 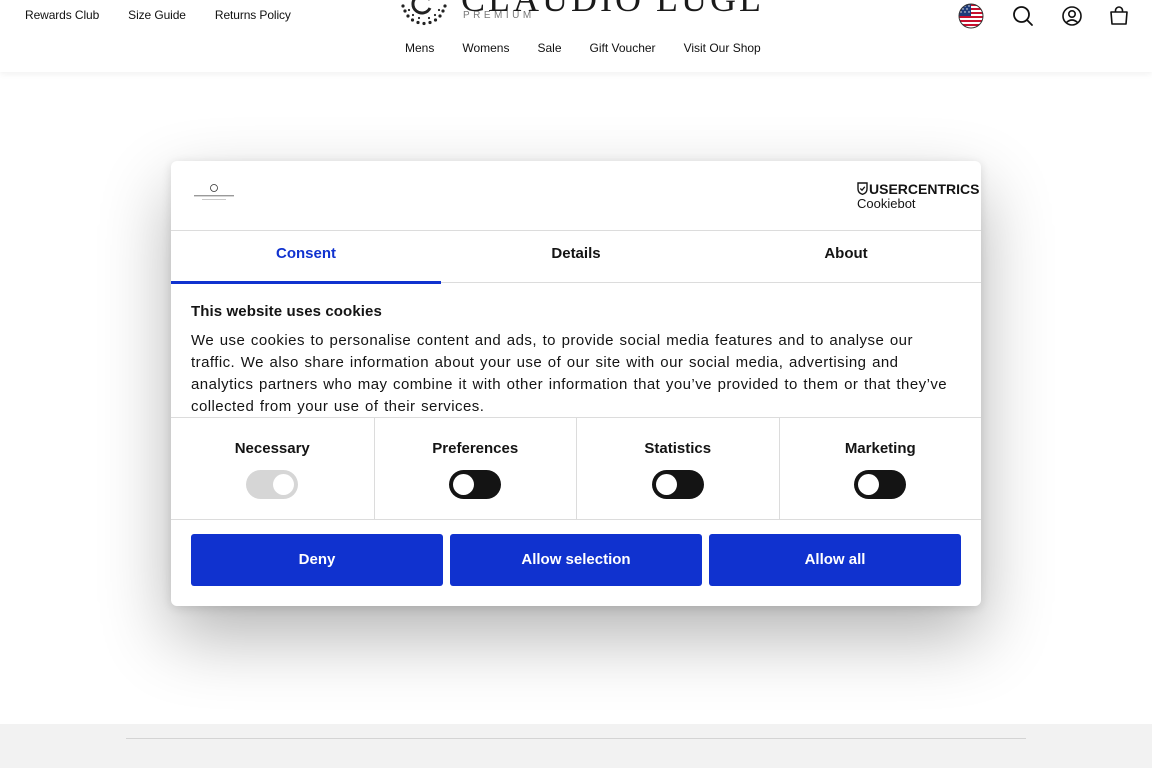 I want to click on nav-womens: Womens, so click(x=485, y=48).